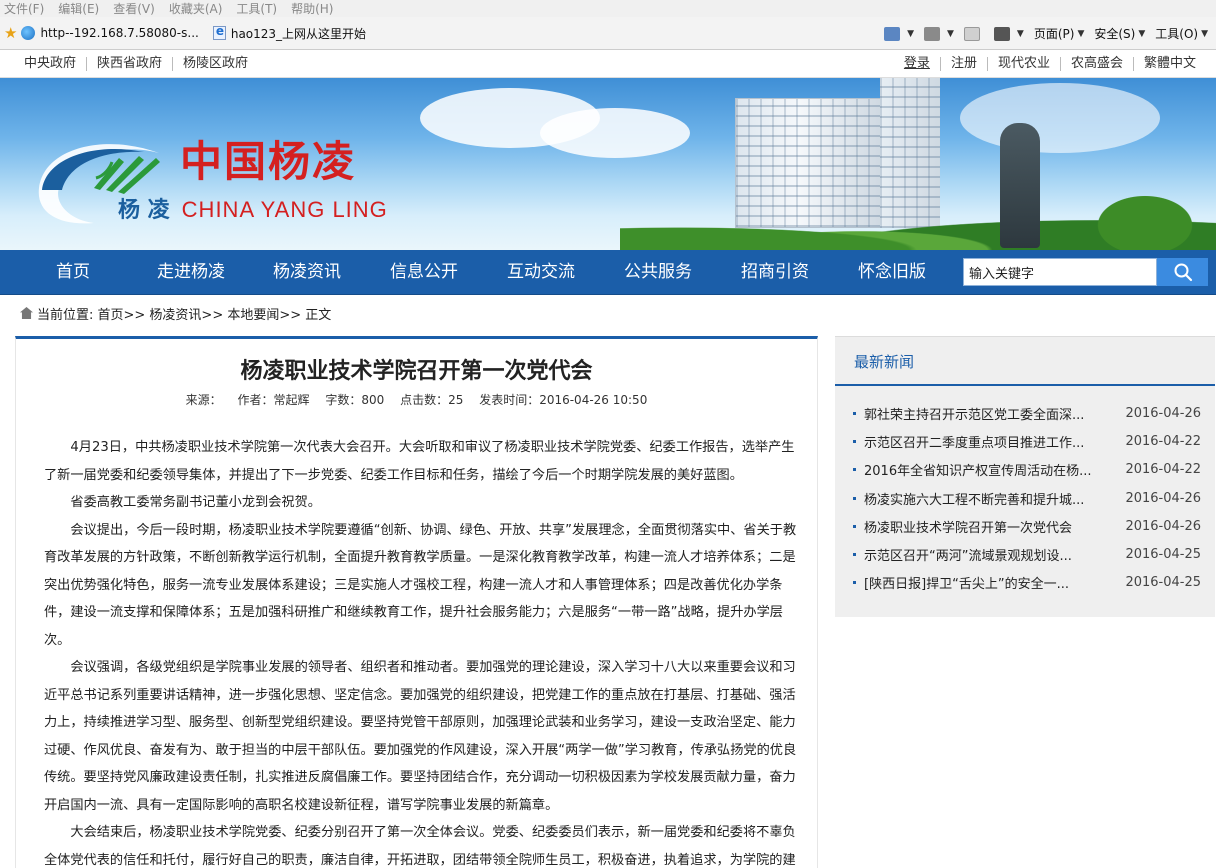 The image size is (1216, 868). What do you see at coordinates (73, 272) in the screenshot?
I see `nav-home: 首页` at bounding box center [73, 272].